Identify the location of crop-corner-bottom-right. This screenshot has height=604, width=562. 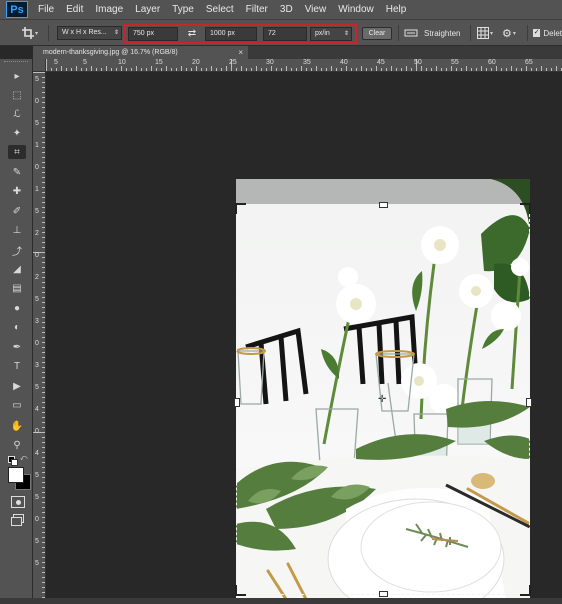
(525, 590).